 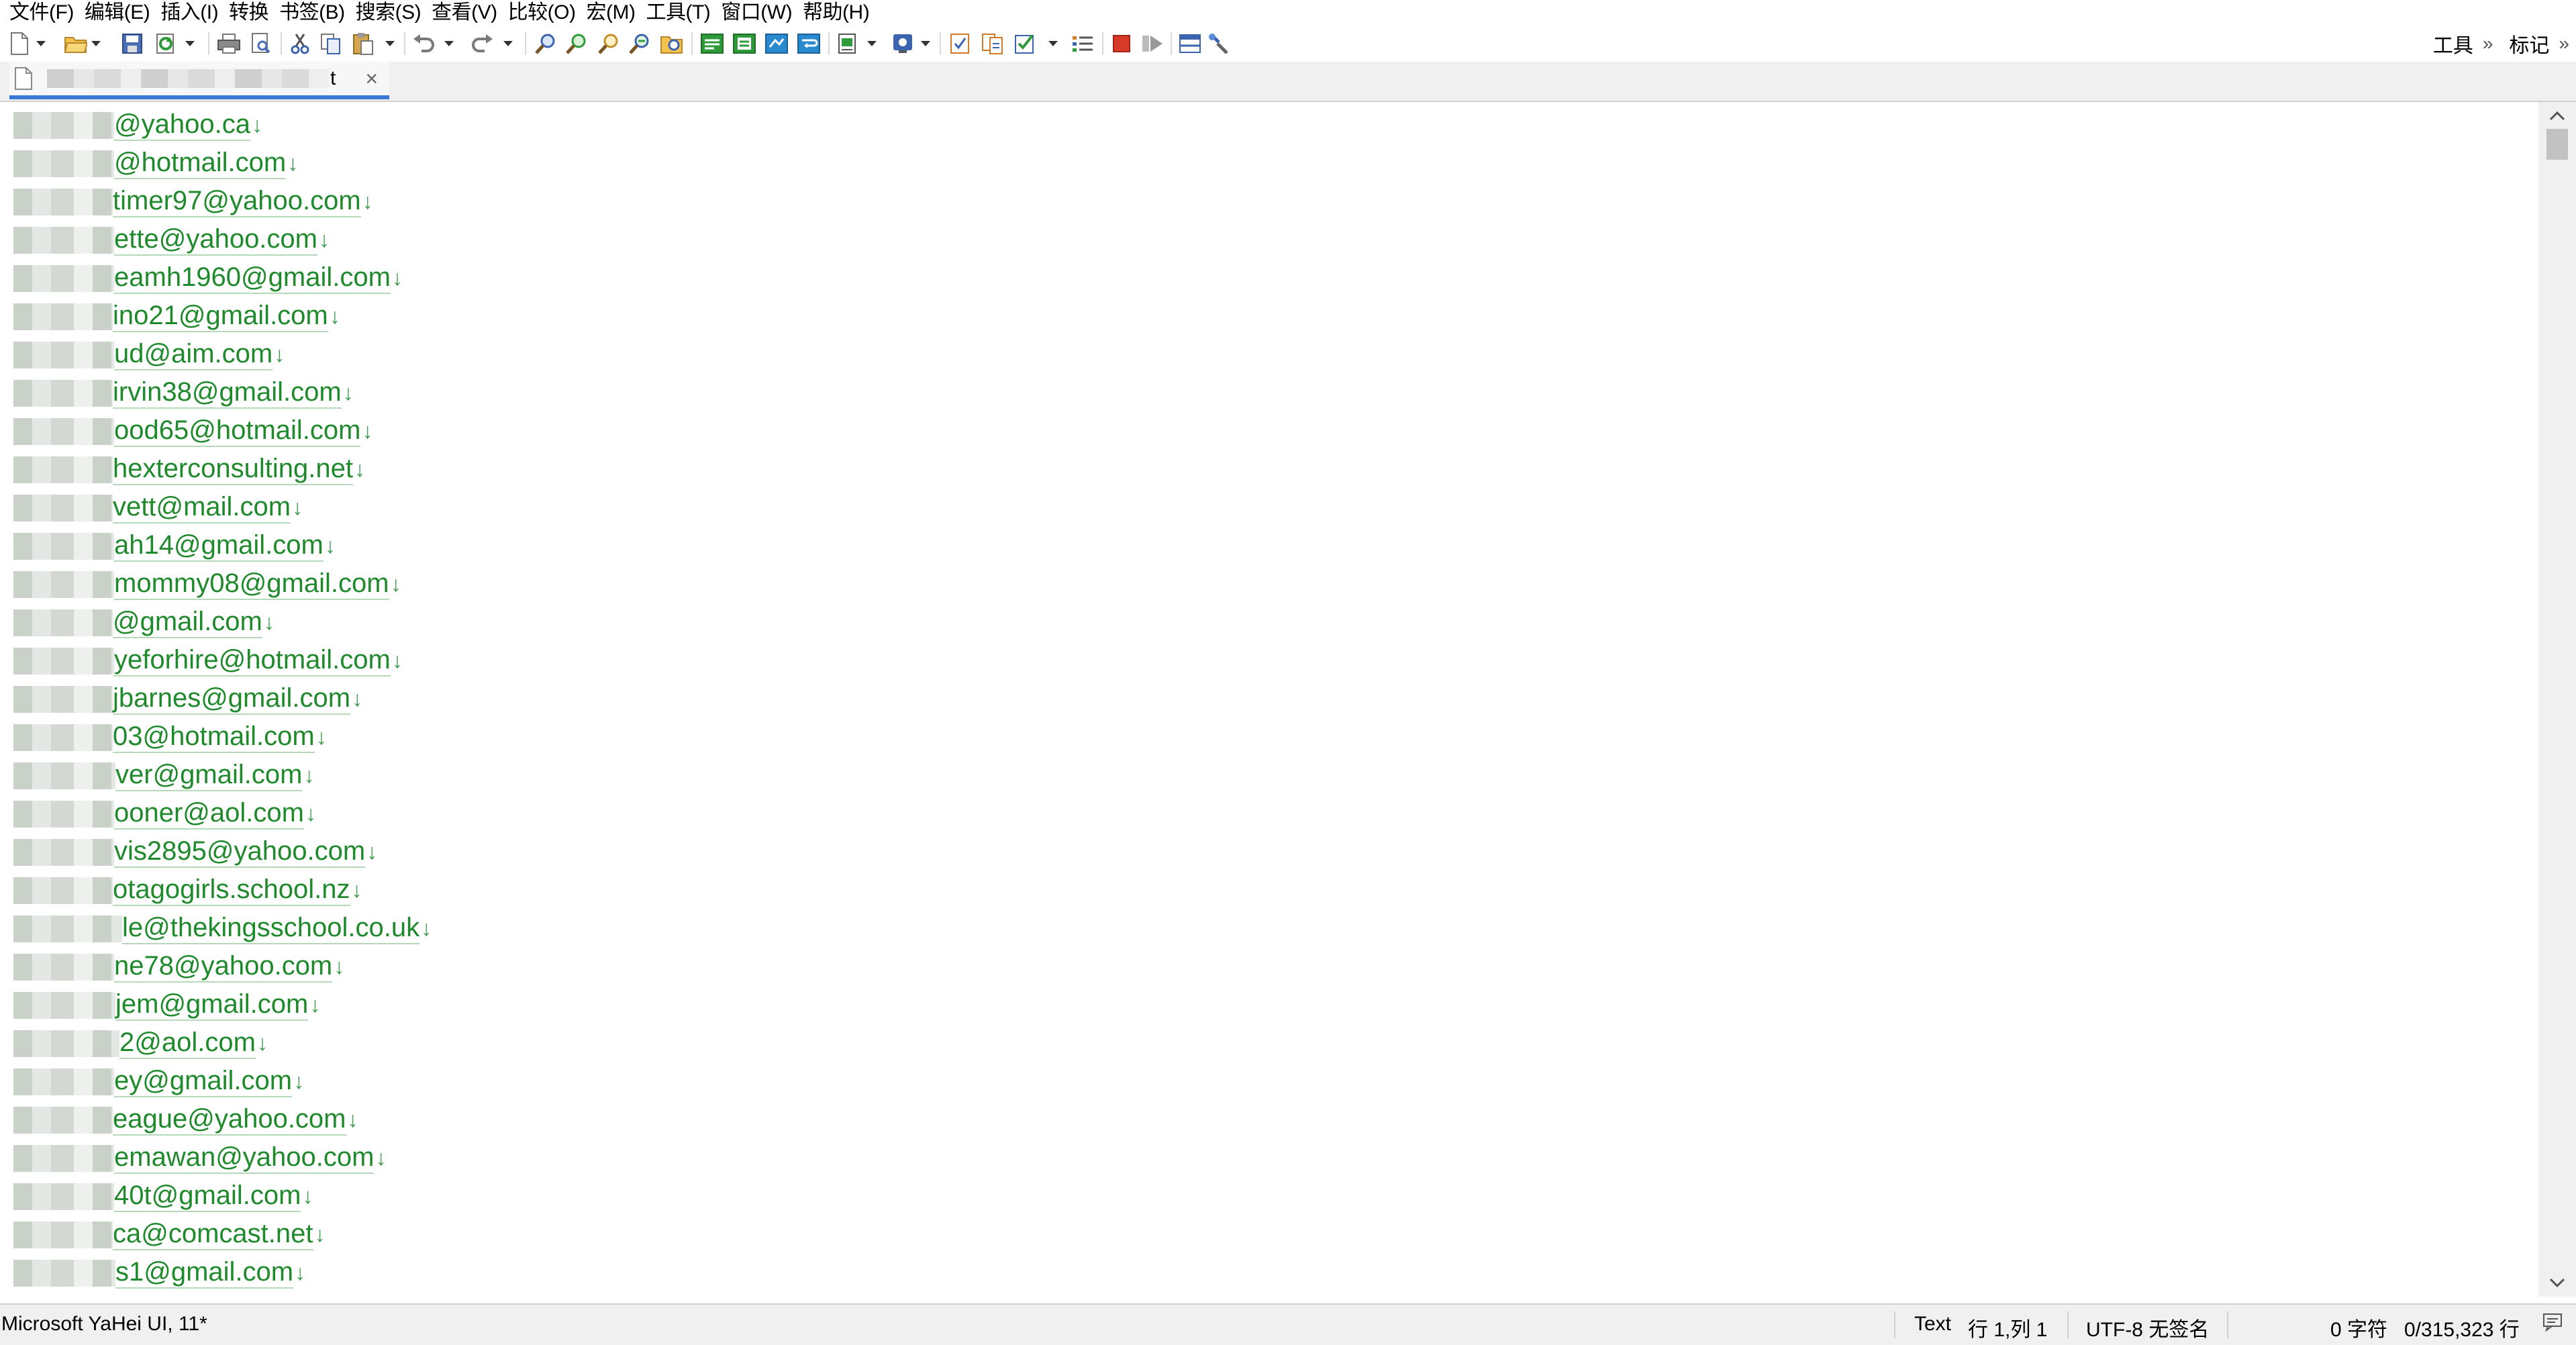 What do you see at coordinates (331, 43) in the screenshot?
I see `copy-icon` at bounding box center [331, 43].